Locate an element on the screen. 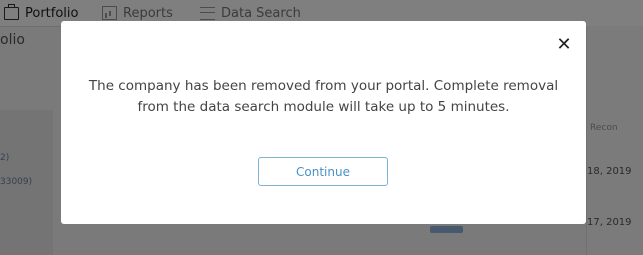 Image resolution: width=643 pixels, height=255 pixels. close-button: ✕ is located at coordinates (564, 45).